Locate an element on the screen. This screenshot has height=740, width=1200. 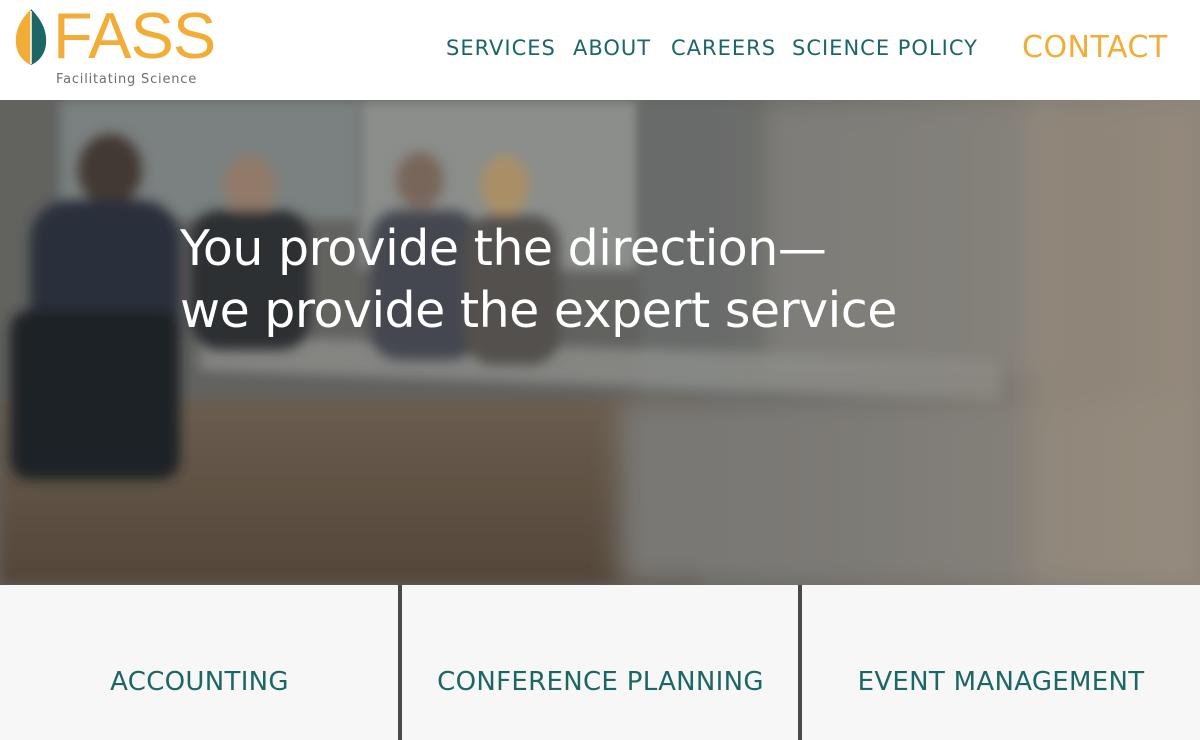
service-tile-accounting: ACCOUNTING is located at coordinates (199, 662).